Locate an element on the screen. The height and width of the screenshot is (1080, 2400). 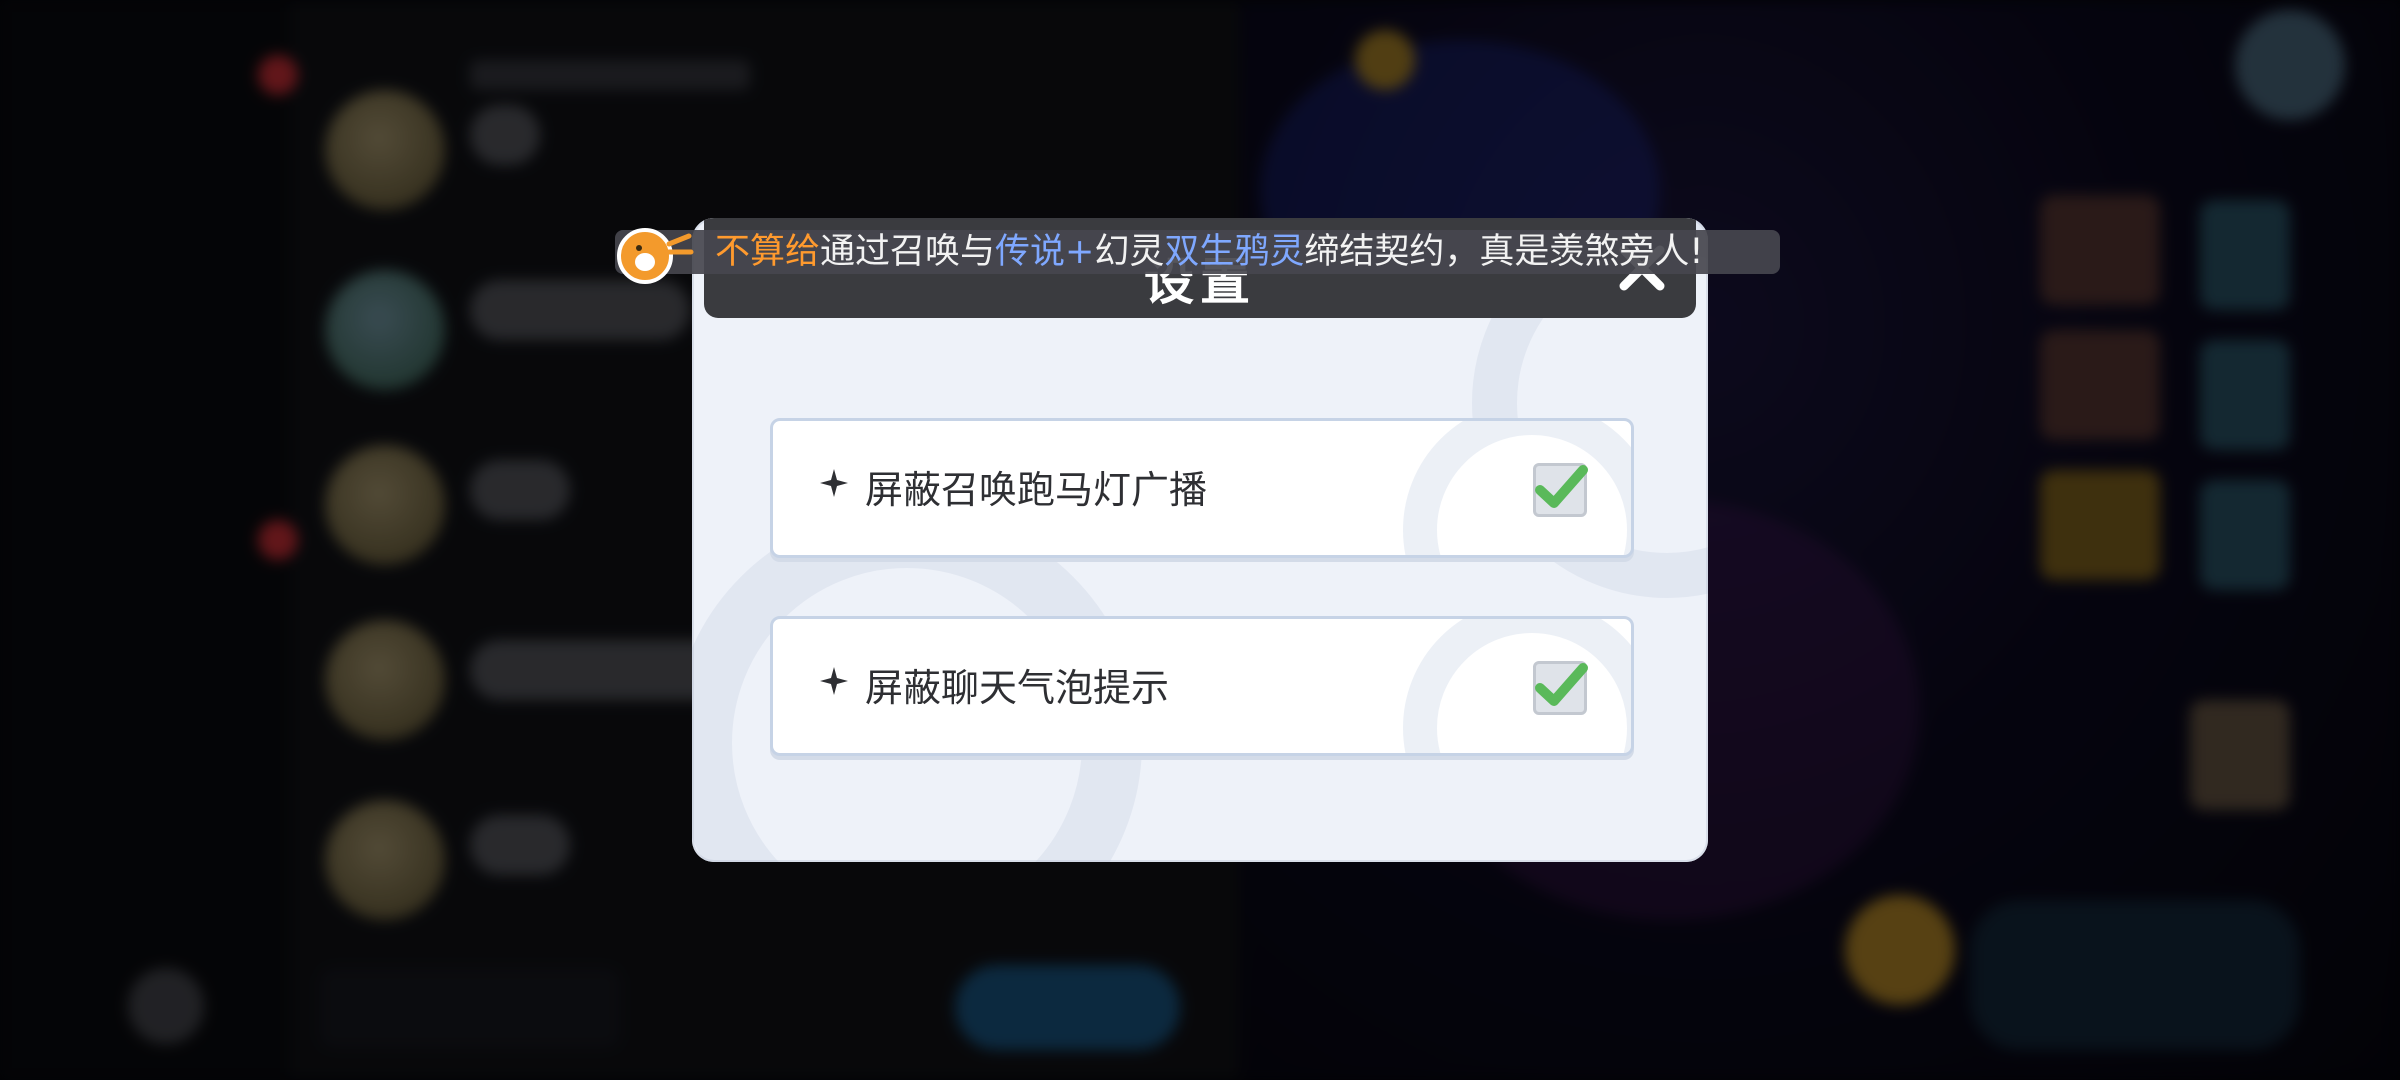
checkbox-block-chat-bubble is located at coordinates (1560, 688).